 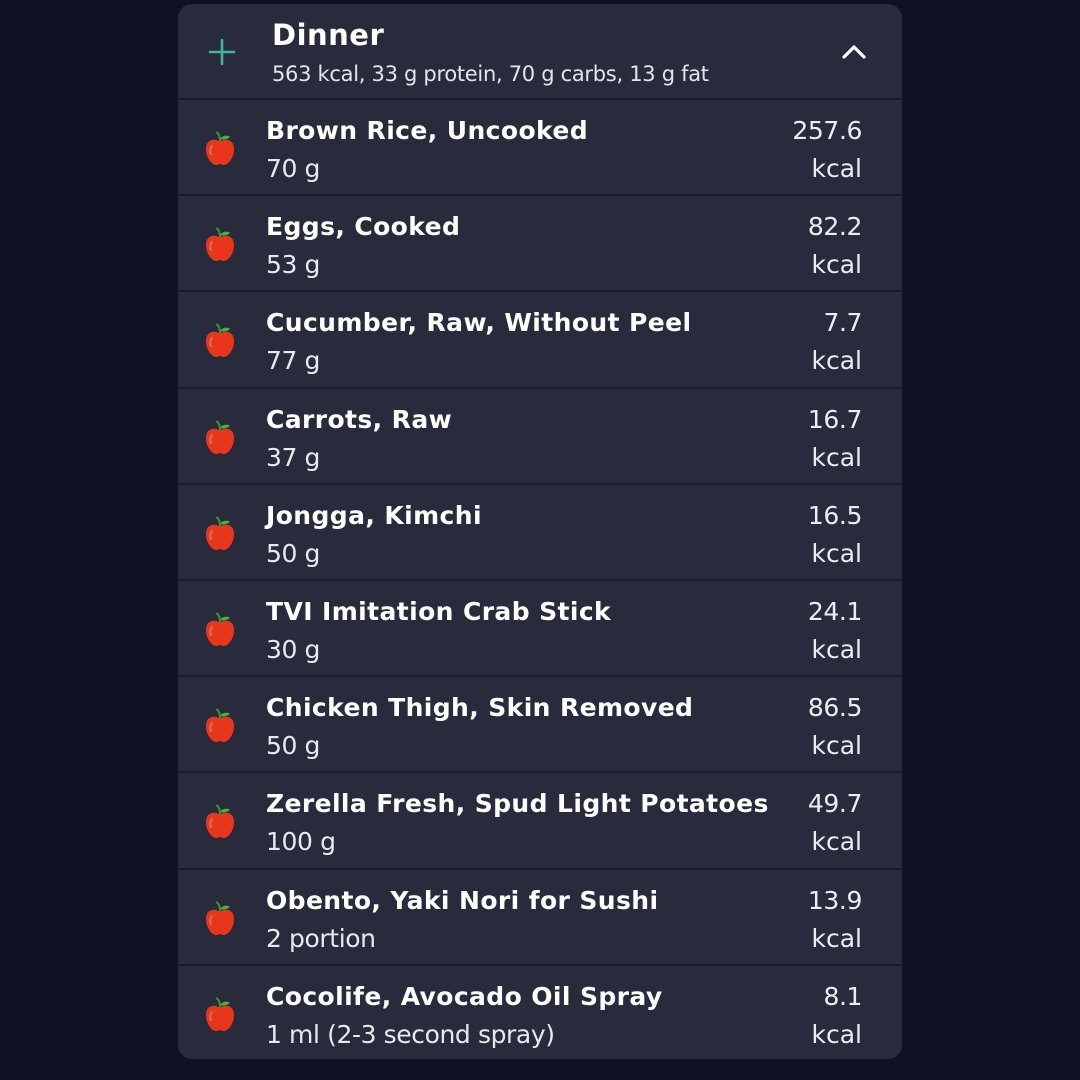 What do you see at coordinates (293, 649) in the screenshot?
I see `food-amount: 30 g` at bounding box center [293, 649].